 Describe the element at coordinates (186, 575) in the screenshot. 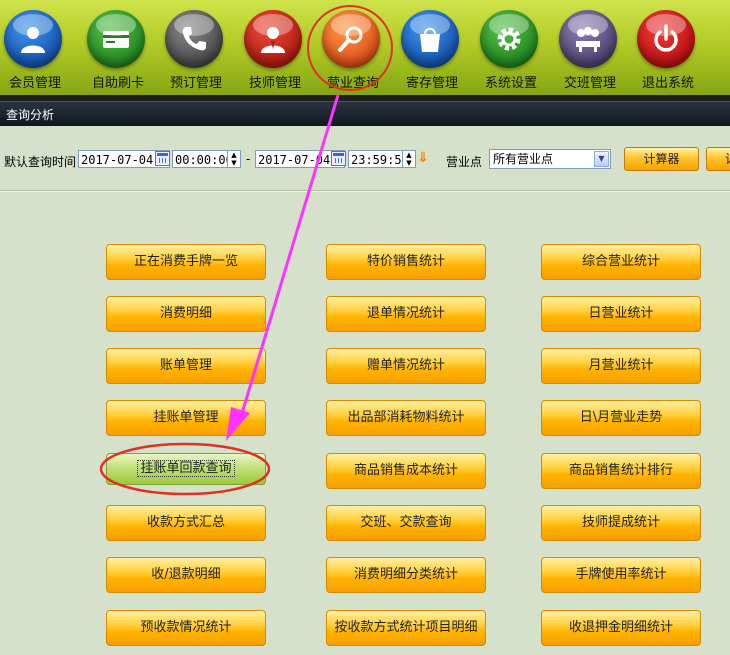

I see `report-button: 收/退款明细` at that location.